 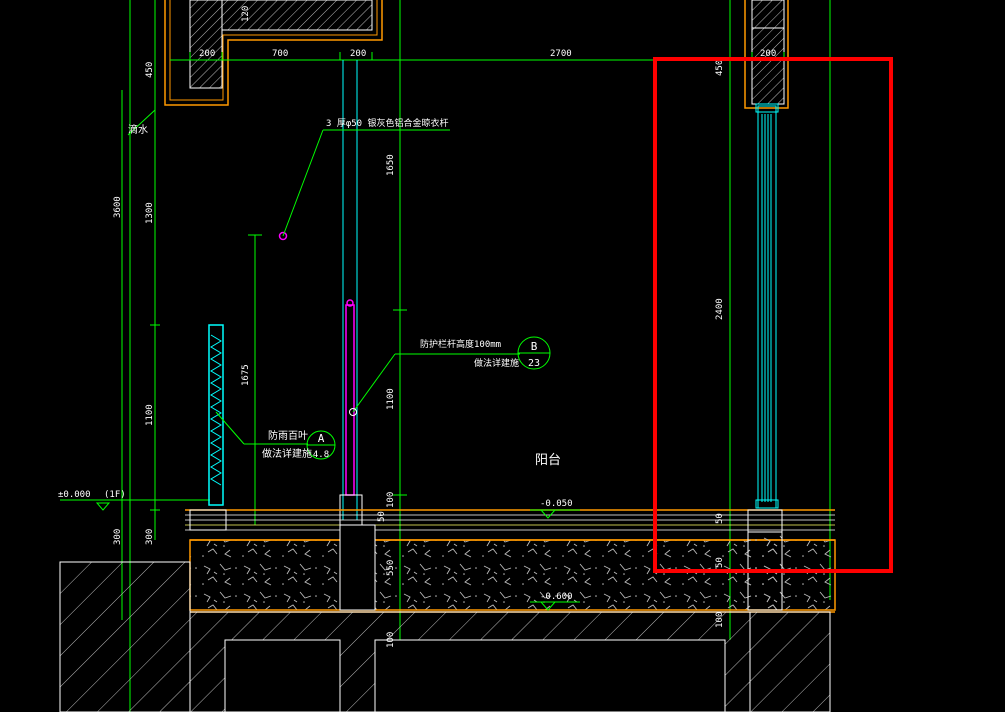 What do you see at coordinates (118, 207) in the screenshot?
I see `dim-3600: 3600` at bounding box center [118, 207].